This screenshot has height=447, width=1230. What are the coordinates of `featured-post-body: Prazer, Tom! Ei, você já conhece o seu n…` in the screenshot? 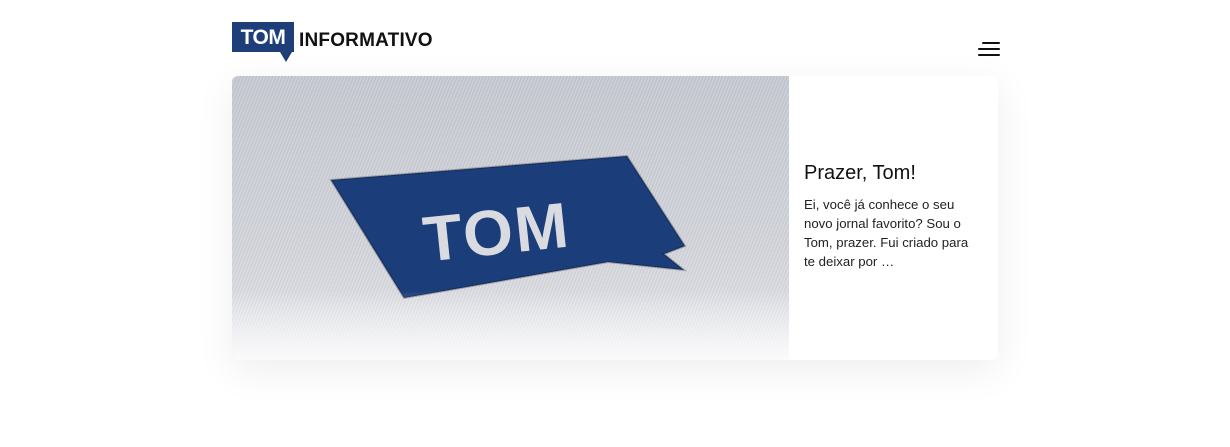 It's located at (889, 216).